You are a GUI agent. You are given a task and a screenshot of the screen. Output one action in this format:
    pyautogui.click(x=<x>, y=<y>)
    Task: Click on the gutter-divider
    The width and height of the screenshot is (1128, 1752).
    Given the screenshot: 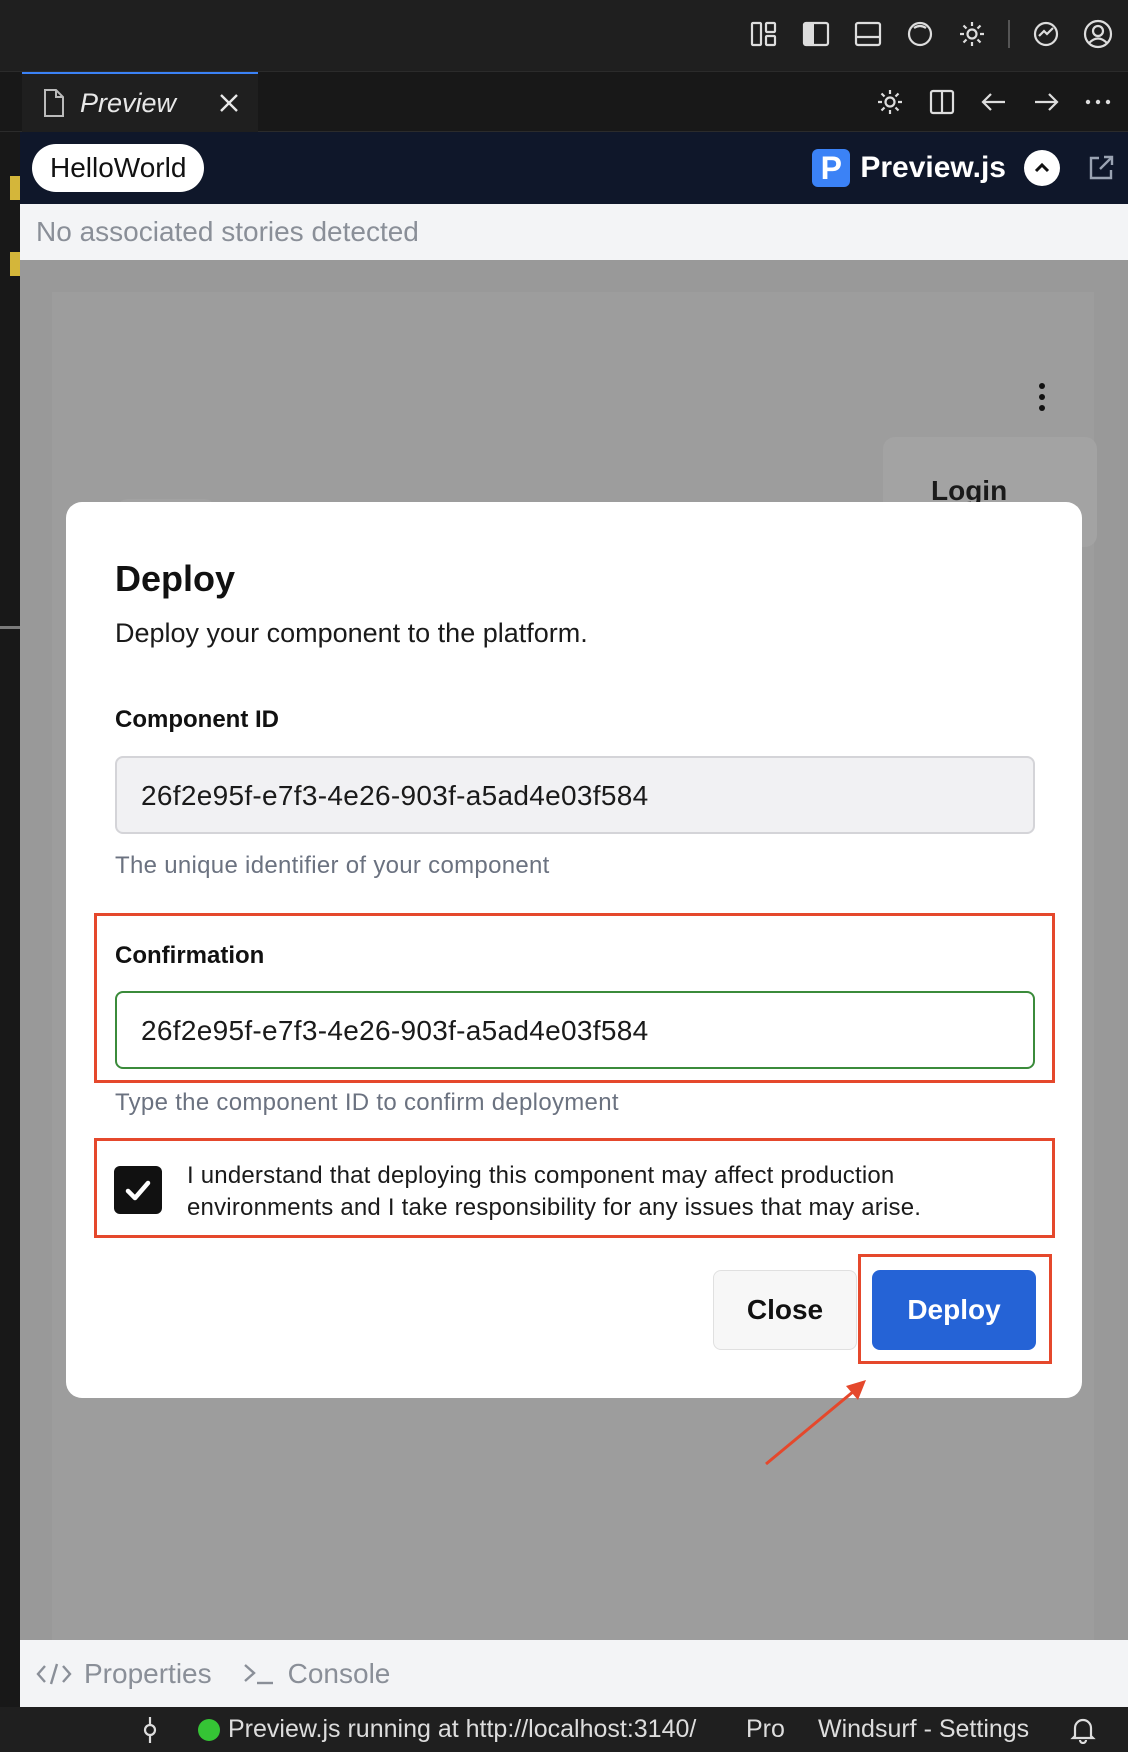 What is the action you would take?
    pyautogui.click(x=10, y=627)
    